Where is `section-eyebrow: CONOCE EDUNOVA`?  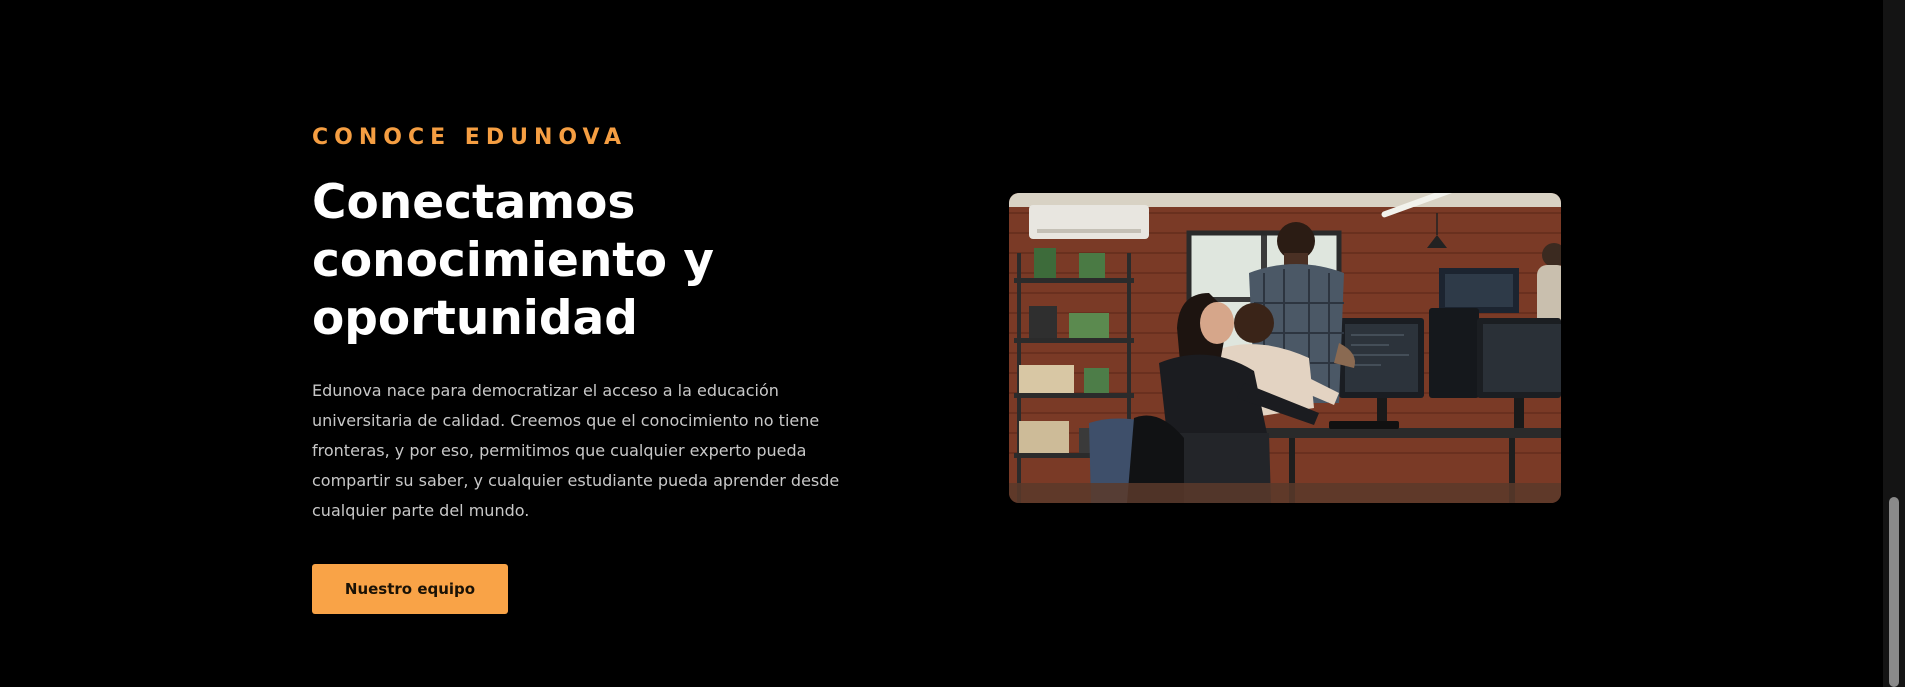 section-eyebrow: CONOCE EDUNOVA is located at coordinates (470, 137).